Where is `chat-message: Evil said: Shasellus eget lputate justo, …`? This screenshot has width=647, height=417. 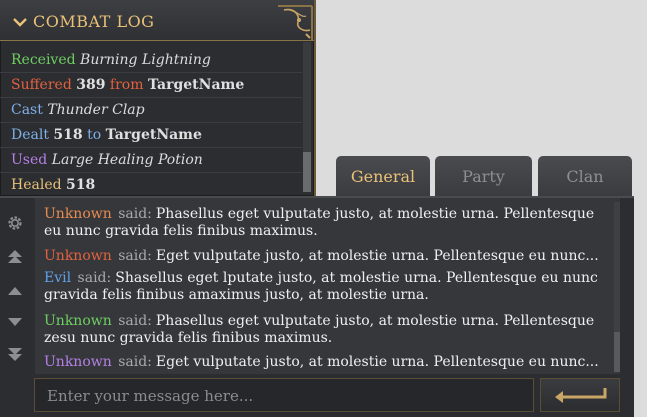 chat-message: Evil said: Shasellus eget lputate justo, … is located at coordinates (329, 287).